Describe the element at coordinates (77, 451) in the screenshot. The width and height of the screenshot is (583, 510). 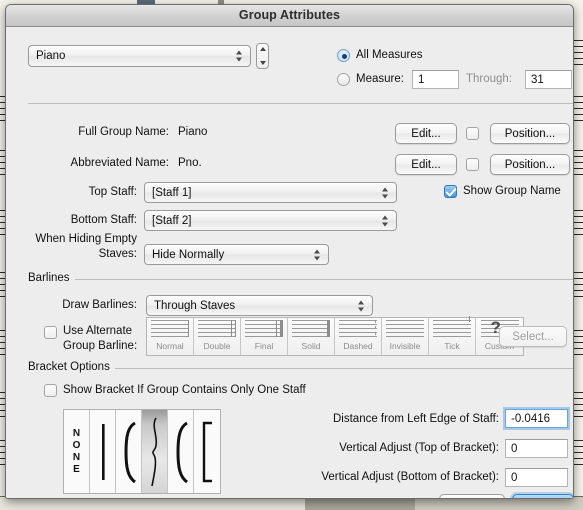
I see `bracket-option-none: NONE` at that location.